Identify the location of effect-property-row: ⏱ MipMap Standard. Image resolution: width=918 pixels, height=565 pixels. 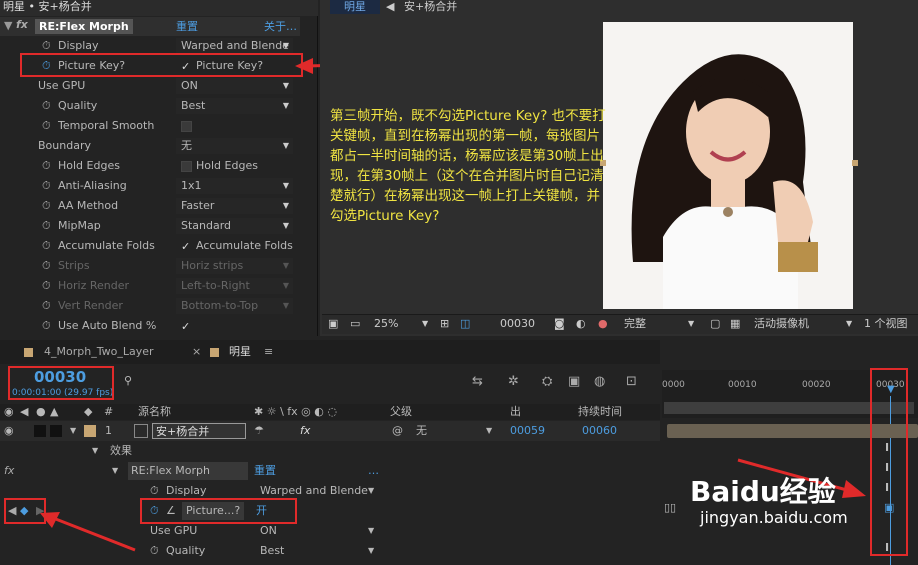
(150, 226).